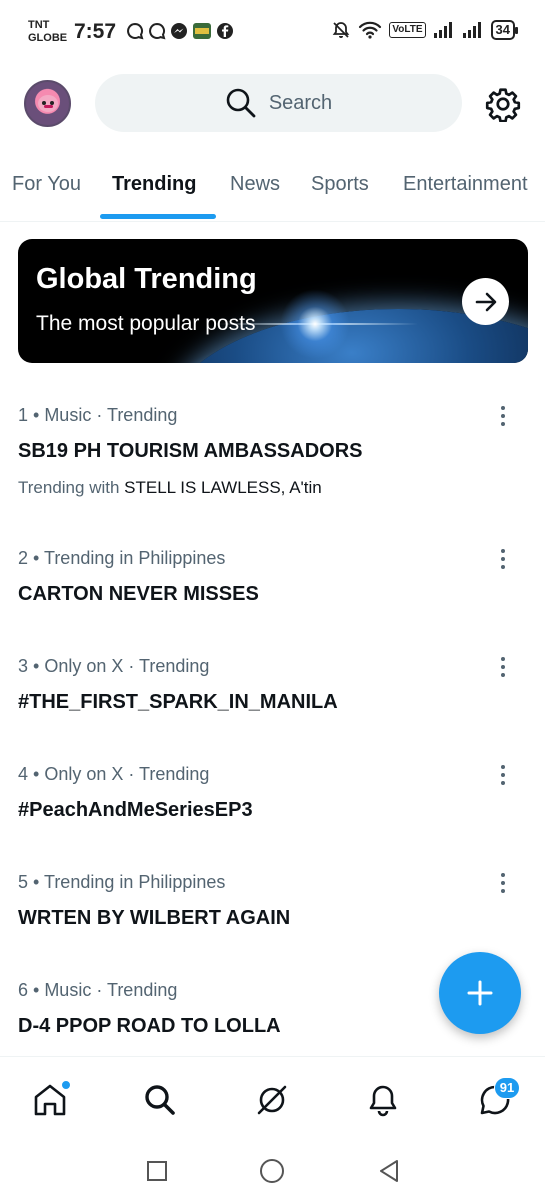 The height and width of the screenshot is (1199, 545). What do you see at coordinates (69, 487) in the screenshot?
I see `trend-related-prefix: Trending with` at bounding box center [69, 487].